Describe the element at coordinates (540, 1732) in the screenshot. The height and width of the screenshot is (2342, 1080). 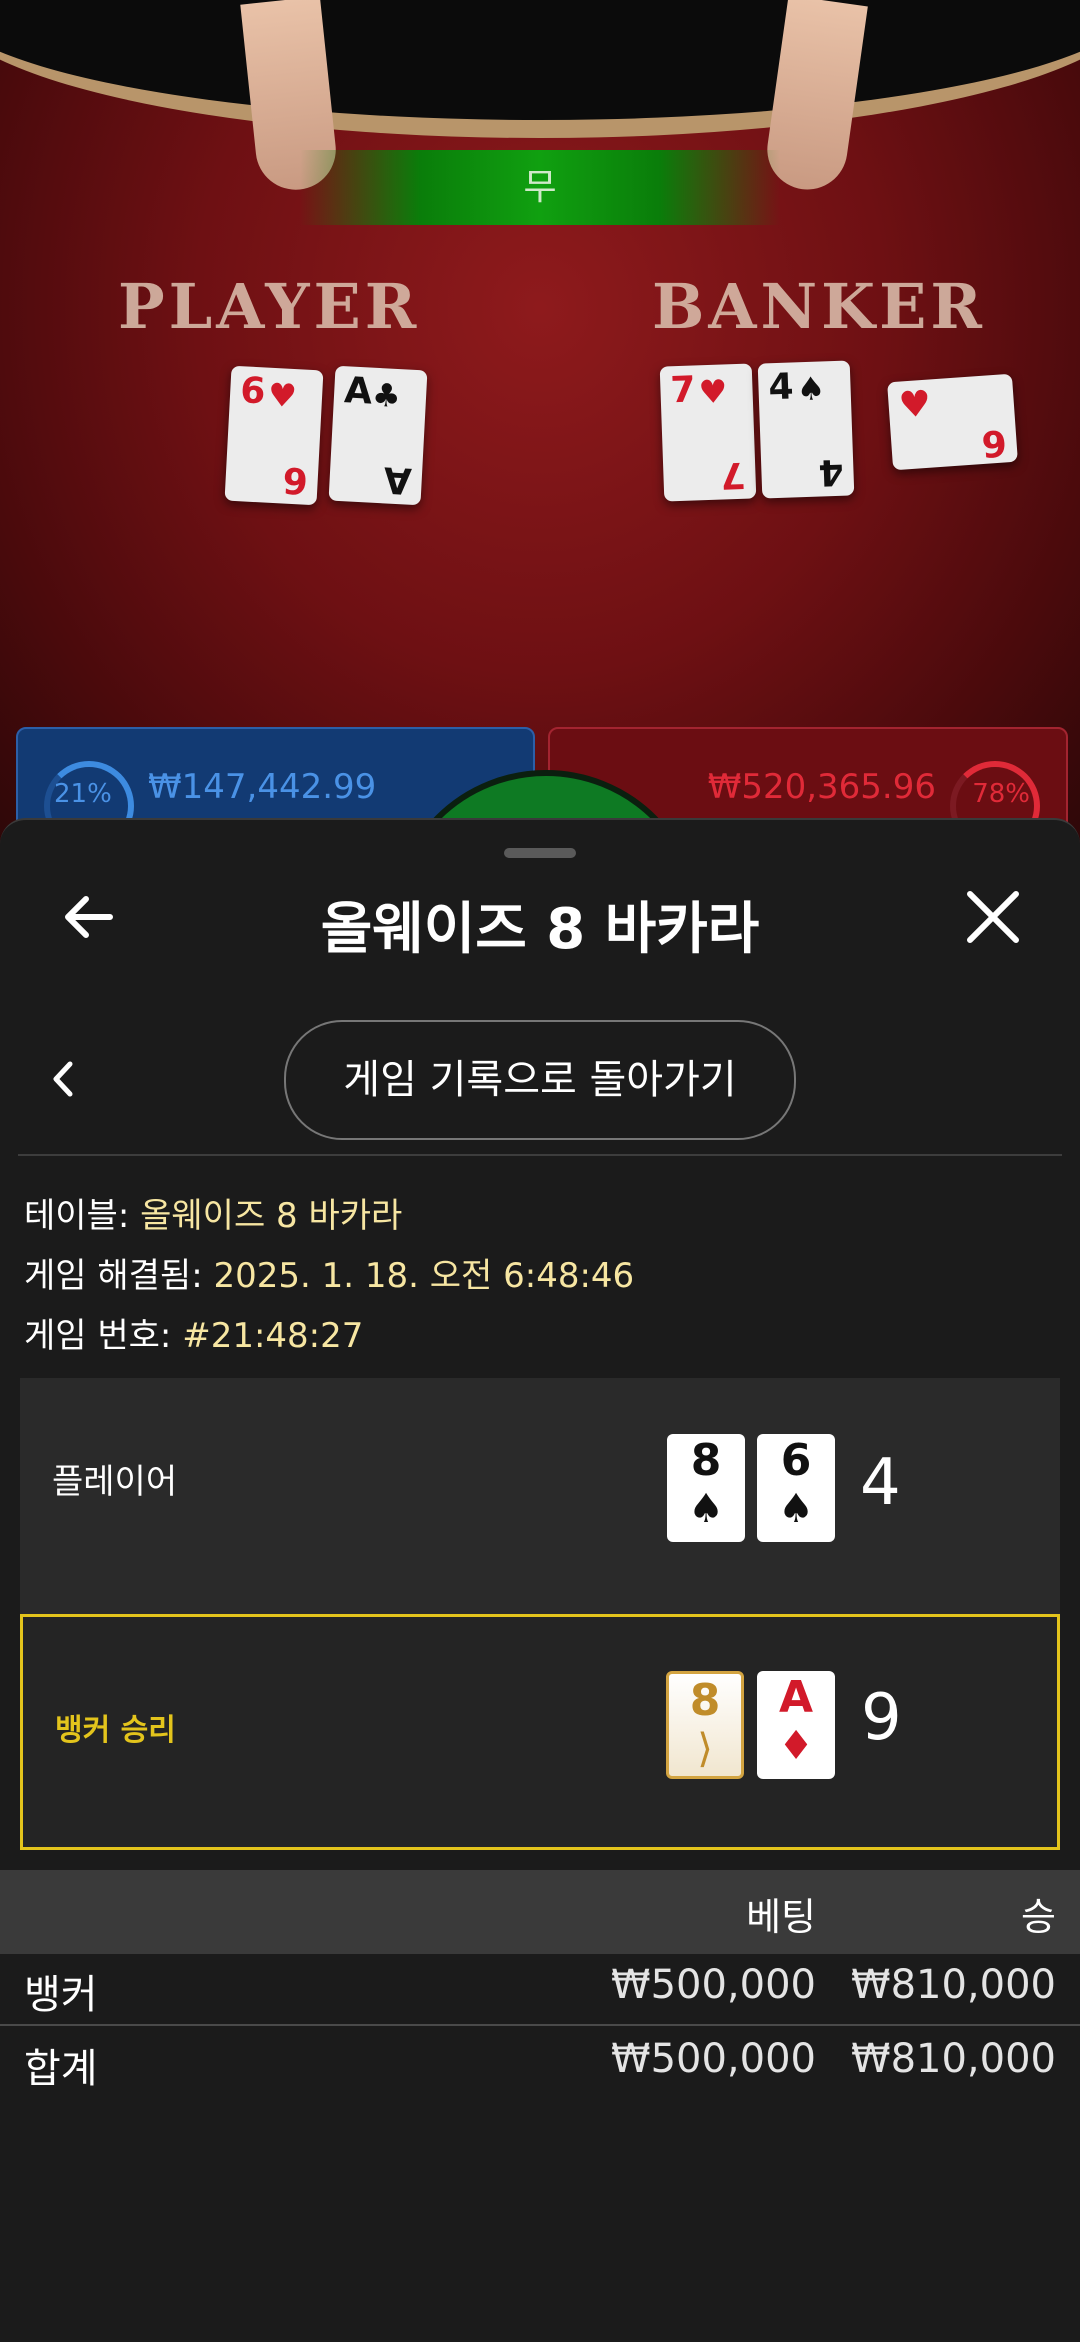
I see `banker-result-row: 뱅커 승리 8 ⟩ A ♦ 9` at that location.